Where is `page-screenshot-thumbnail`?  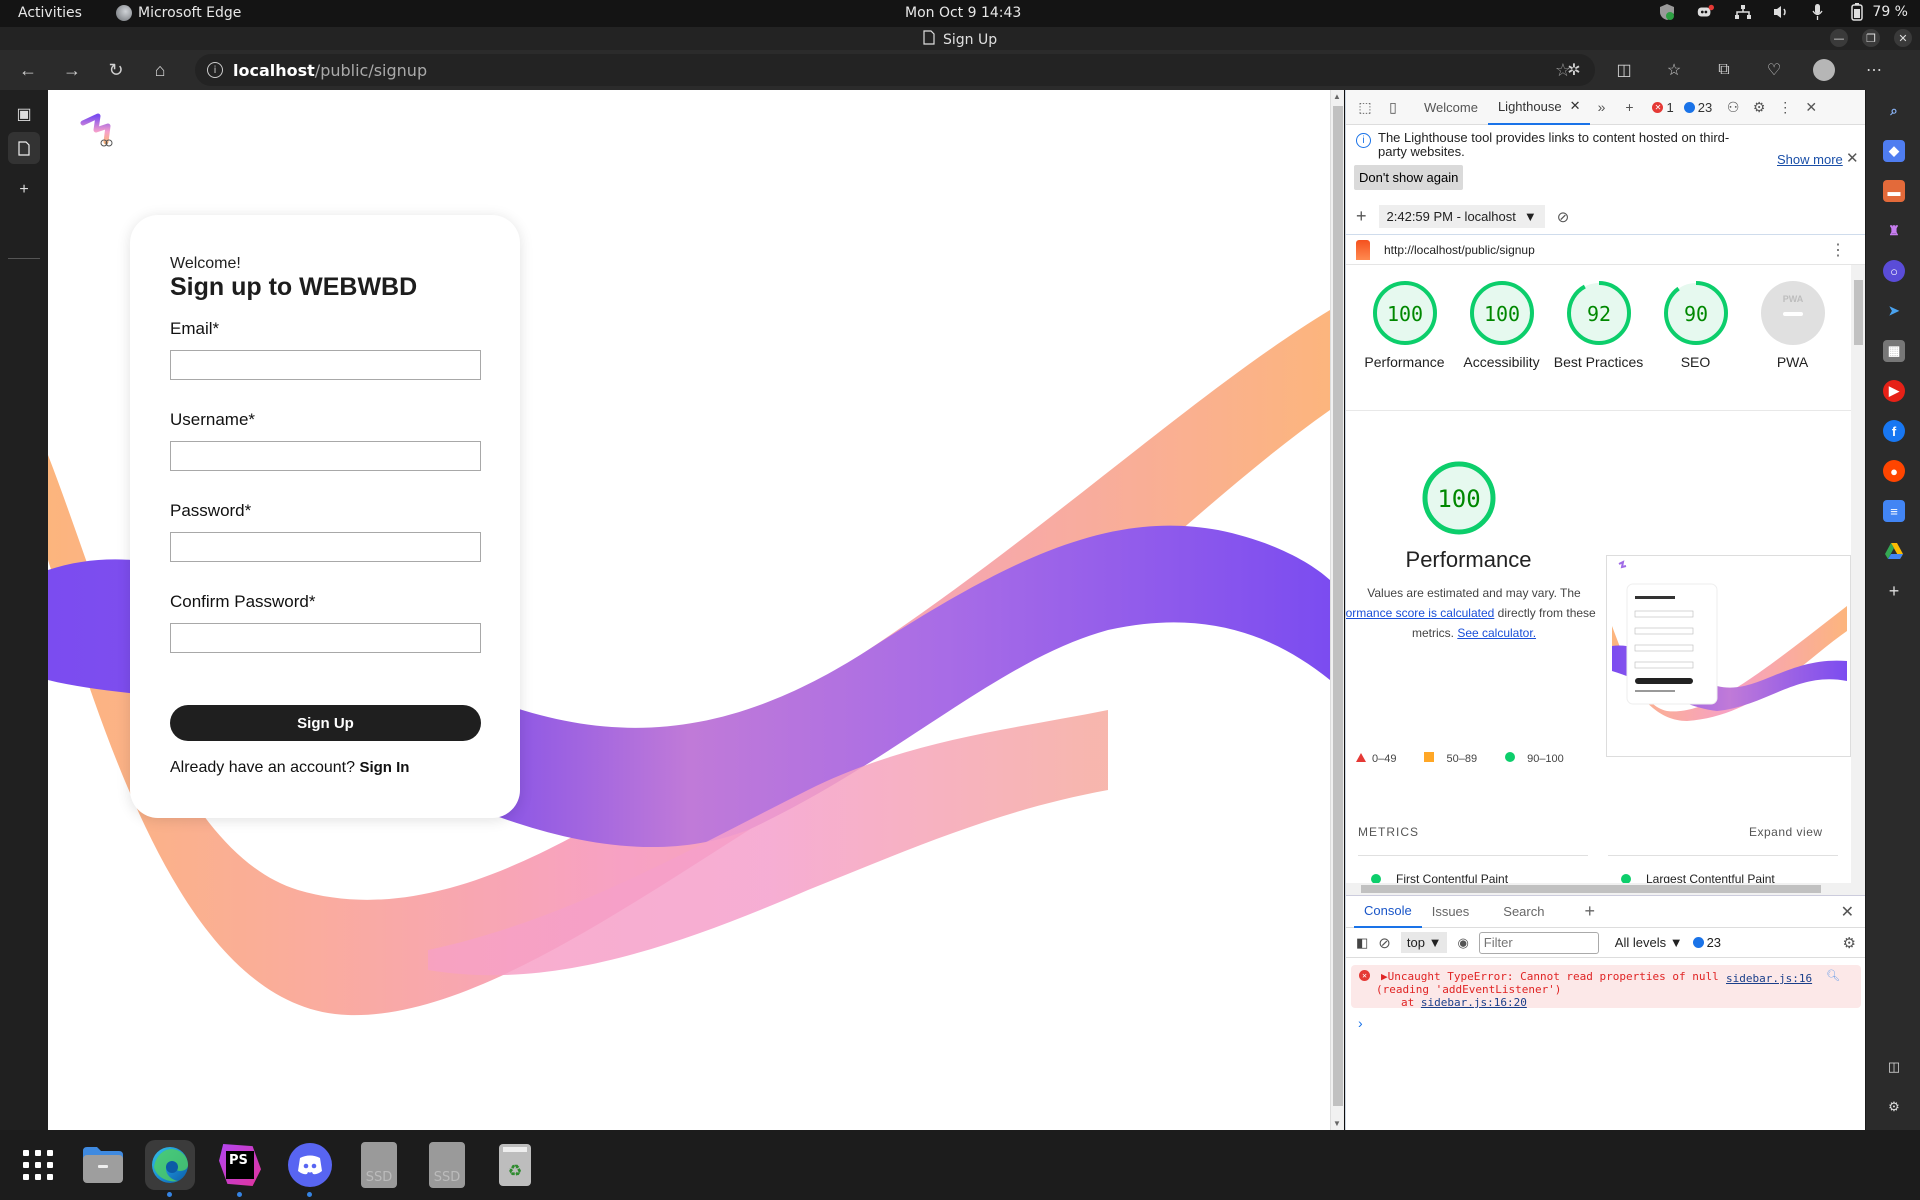 page-screenshot-thumbnail is located at coordinates (1728, 656).